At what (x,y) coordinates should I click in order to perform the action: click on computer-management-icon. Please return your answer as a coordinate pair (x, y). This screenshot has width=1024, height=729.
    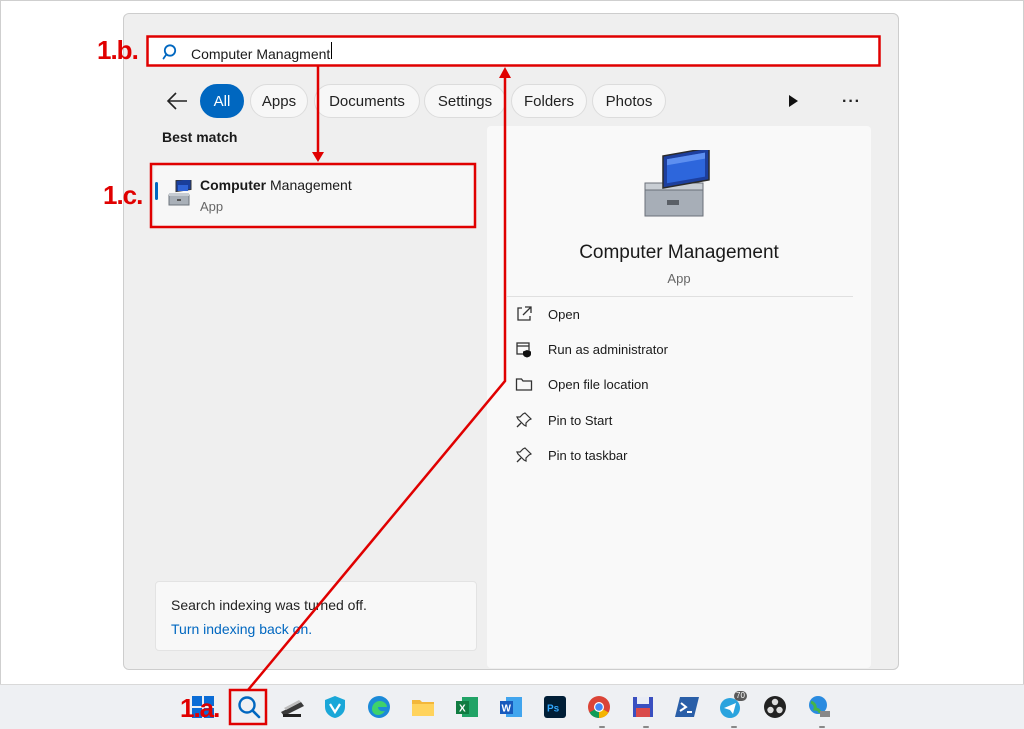
    Looking at the image, I should click on (180, 193).